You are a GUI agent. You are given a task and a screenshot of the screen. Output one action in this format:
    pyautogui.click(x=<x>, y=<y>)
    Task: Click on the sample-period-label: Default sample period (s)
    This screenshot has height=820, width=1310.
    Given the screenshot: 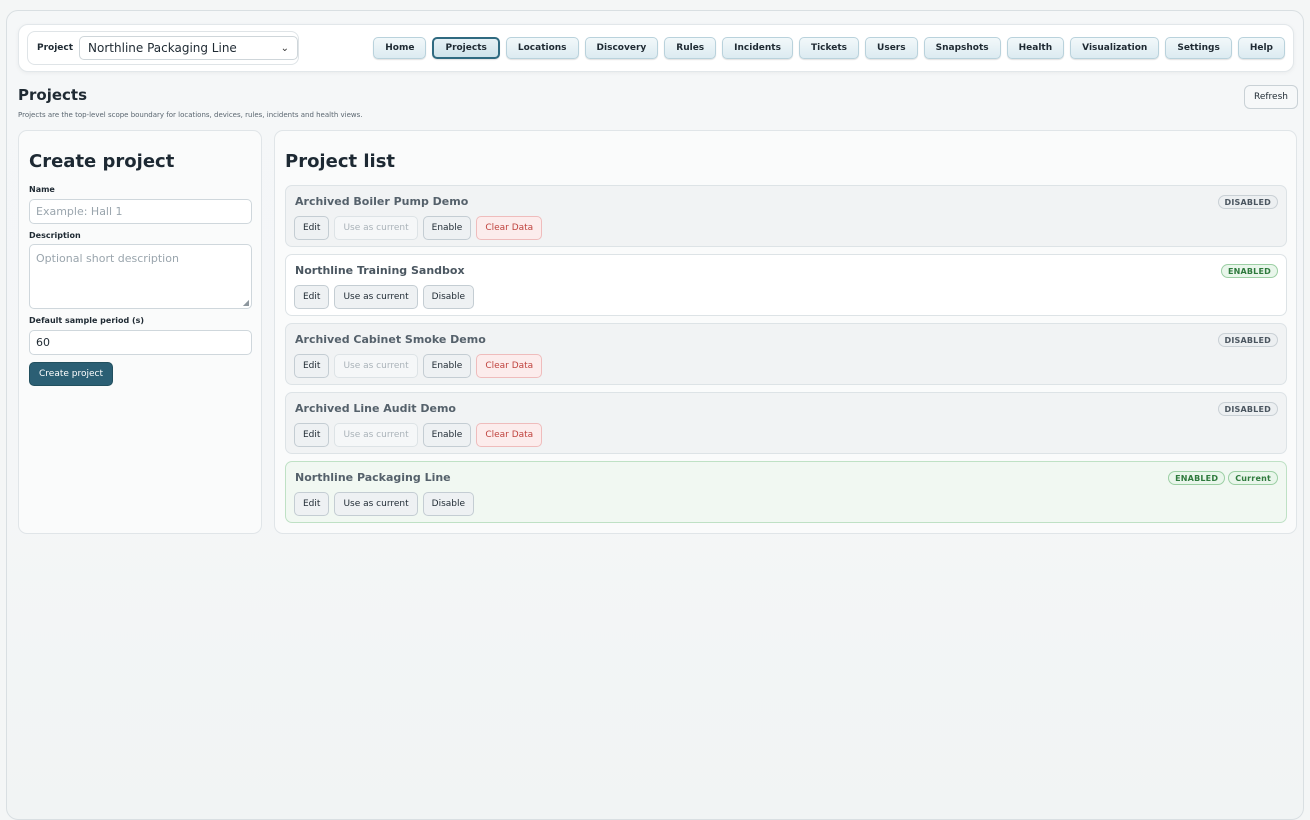 What is the action you would take?
    pyautogui.click(x=87, y=320)
    